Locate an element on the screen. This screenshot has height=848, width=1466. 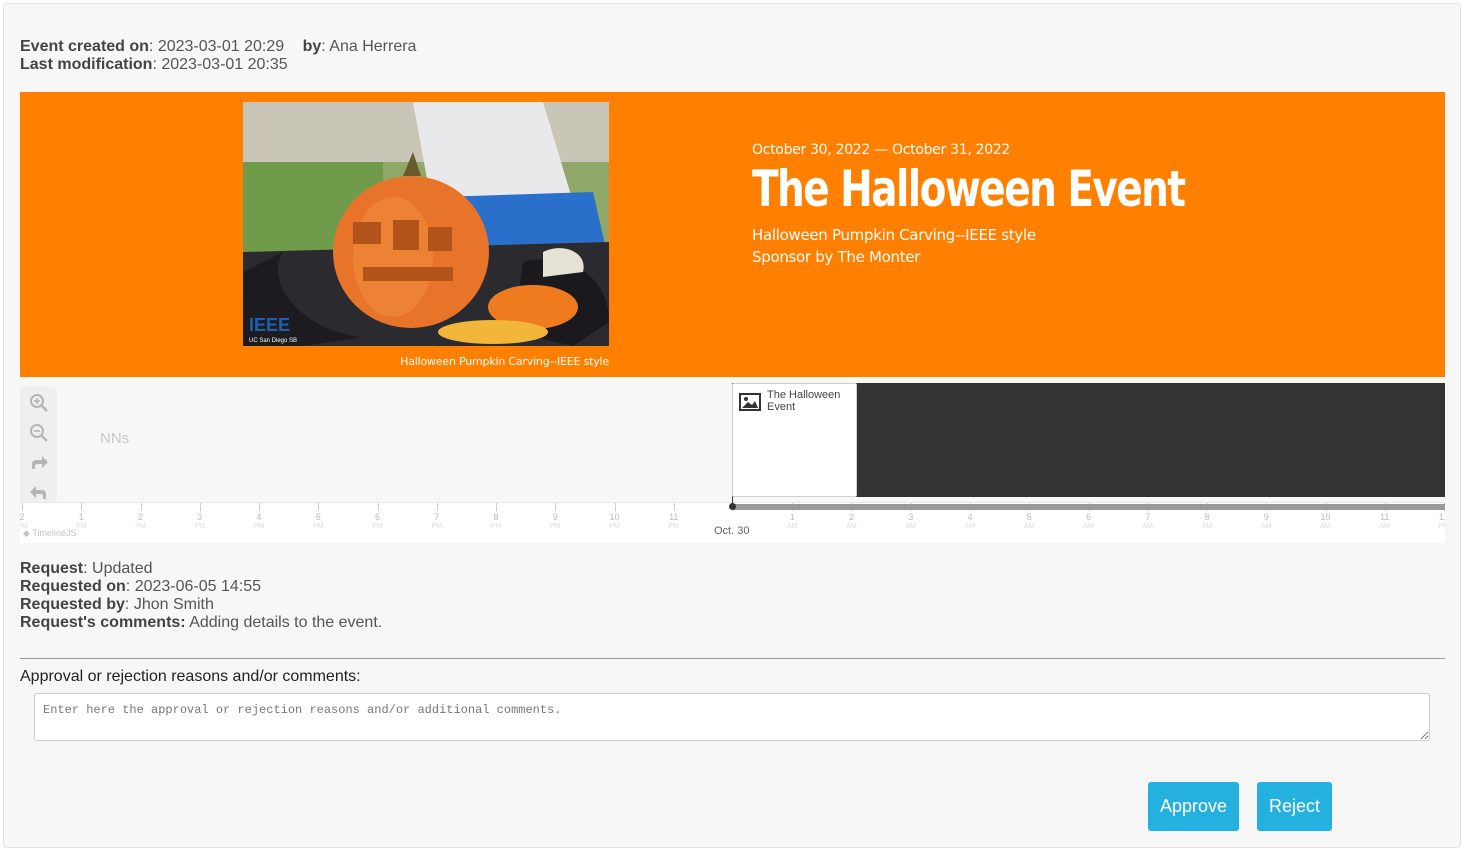
timeline-marker-dot is located at coordinates (732, 506).